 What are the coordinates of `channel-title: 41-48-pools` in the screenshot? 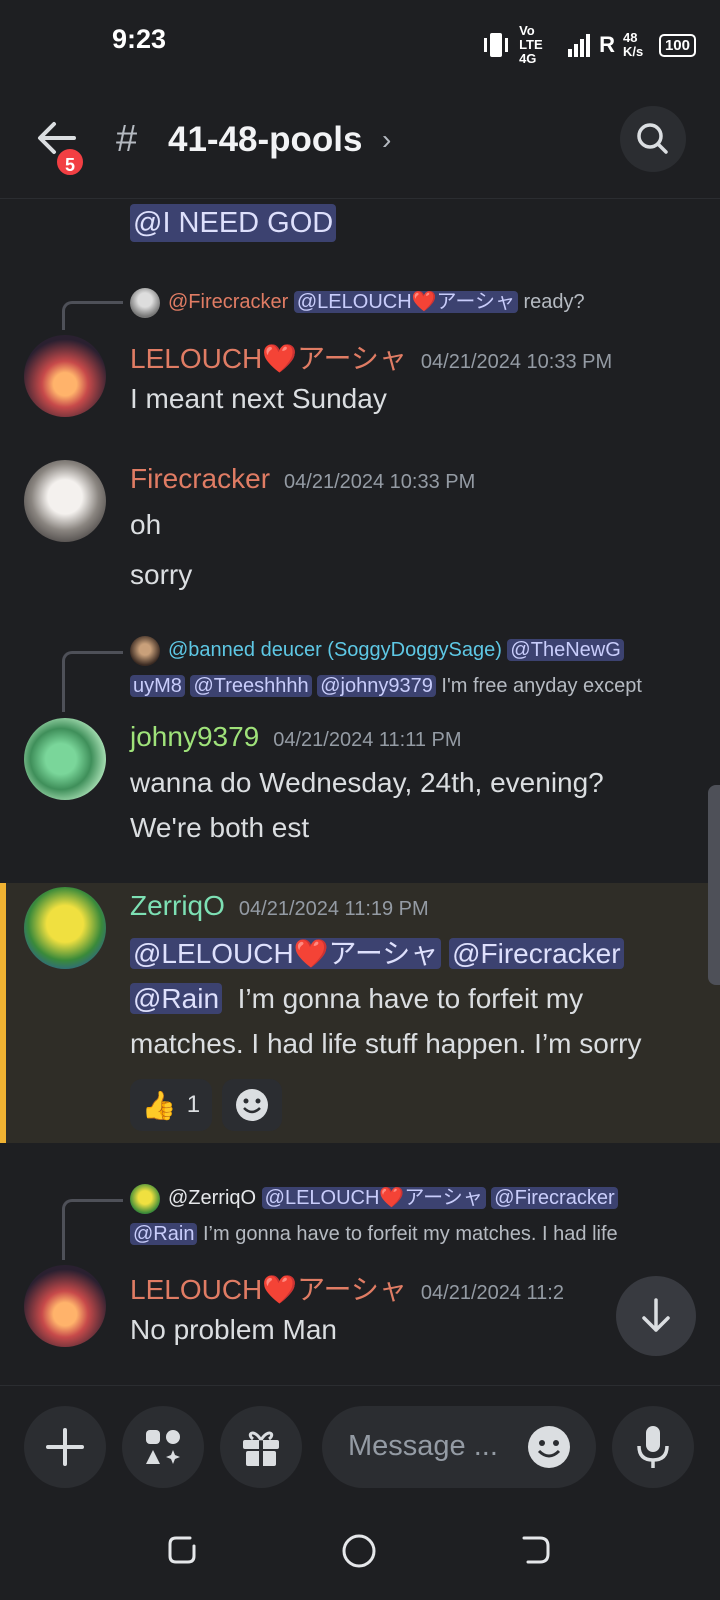 It's located at (265, 140).